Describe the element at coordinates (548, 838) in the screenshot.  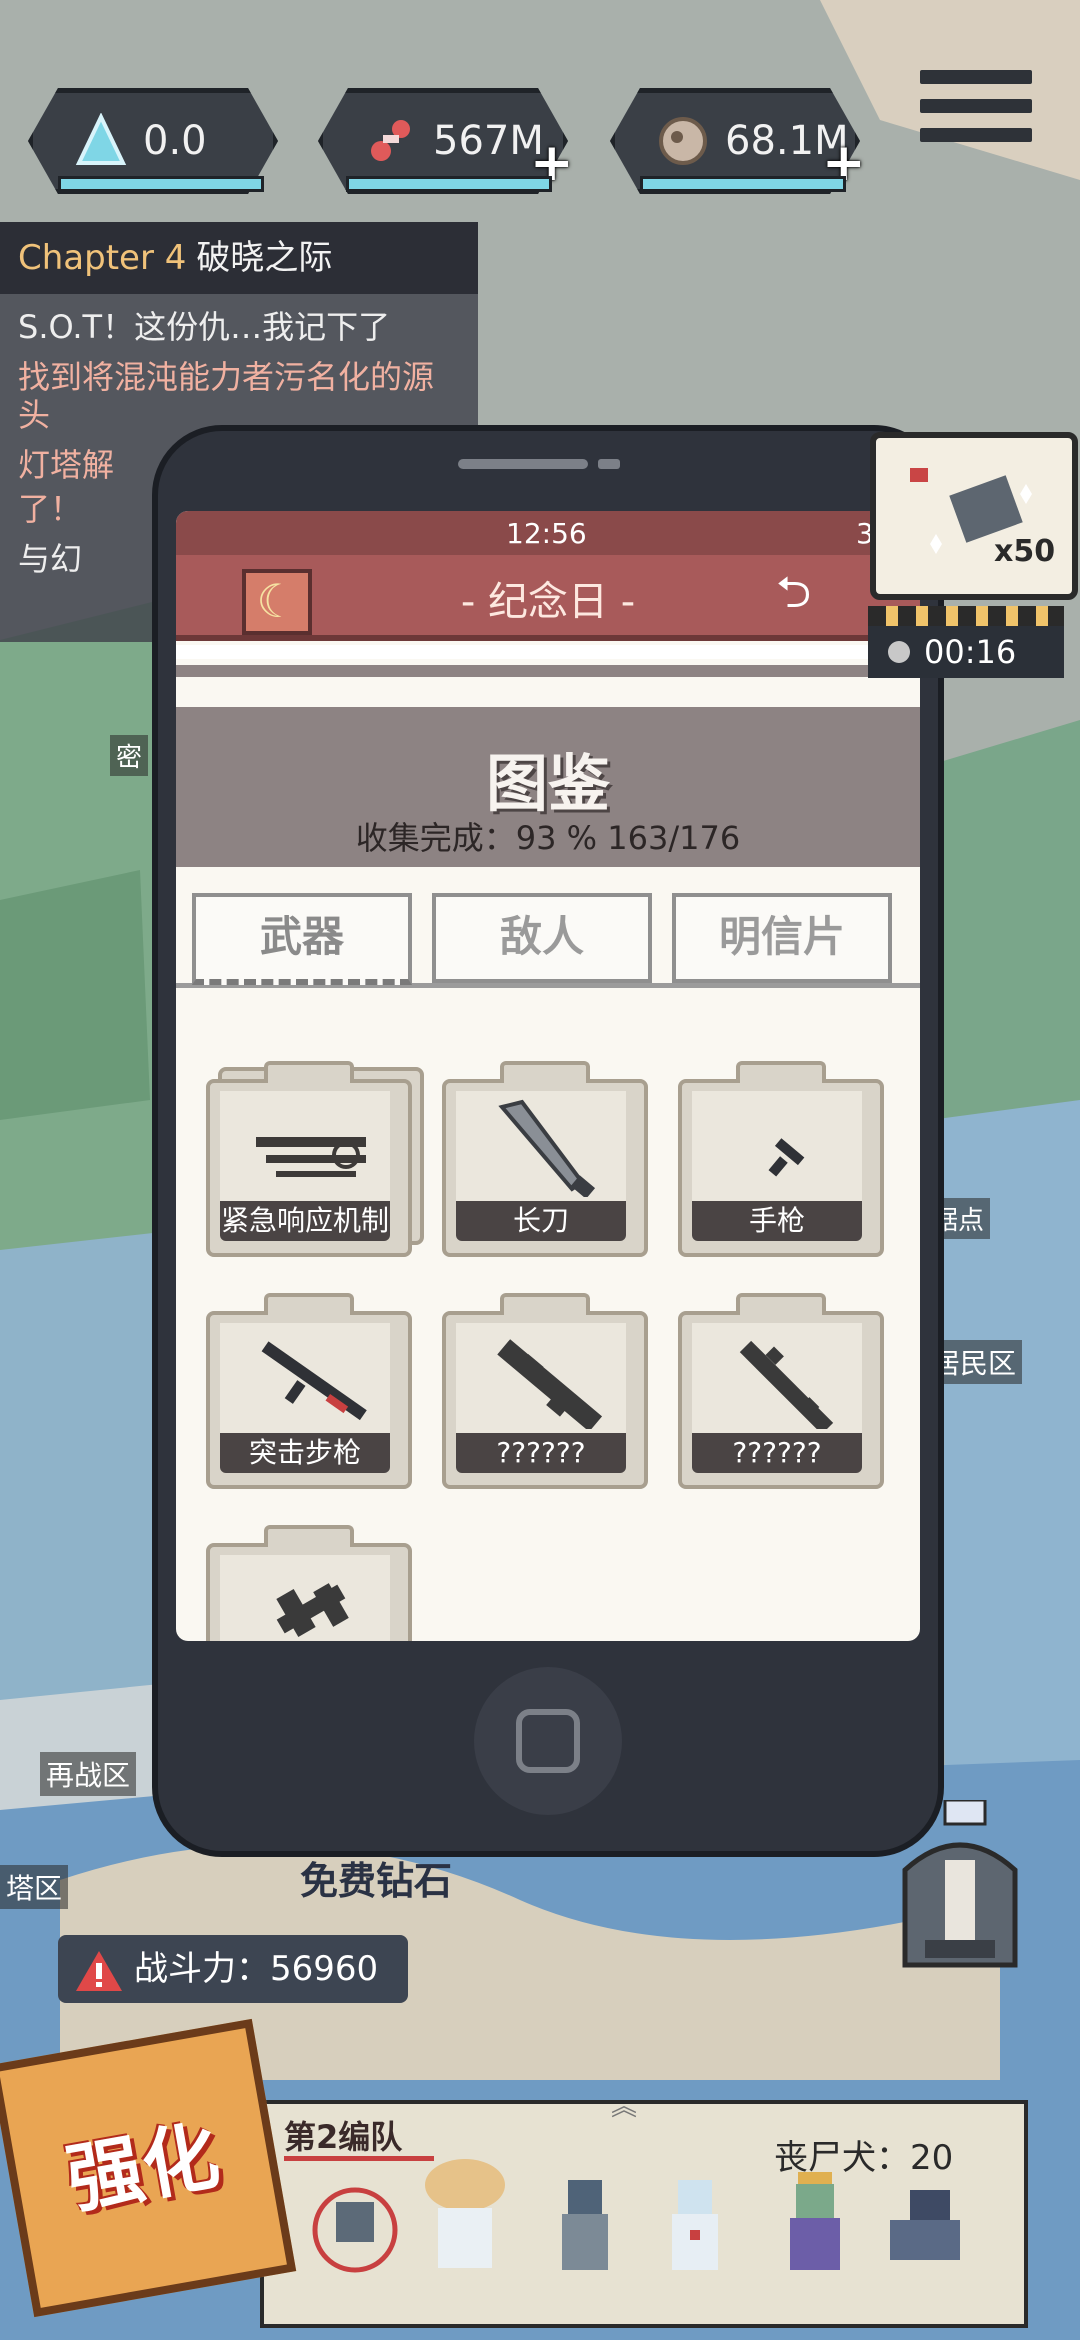
I see `collection-progress: 收集完成：93 % 163/176` at that location.